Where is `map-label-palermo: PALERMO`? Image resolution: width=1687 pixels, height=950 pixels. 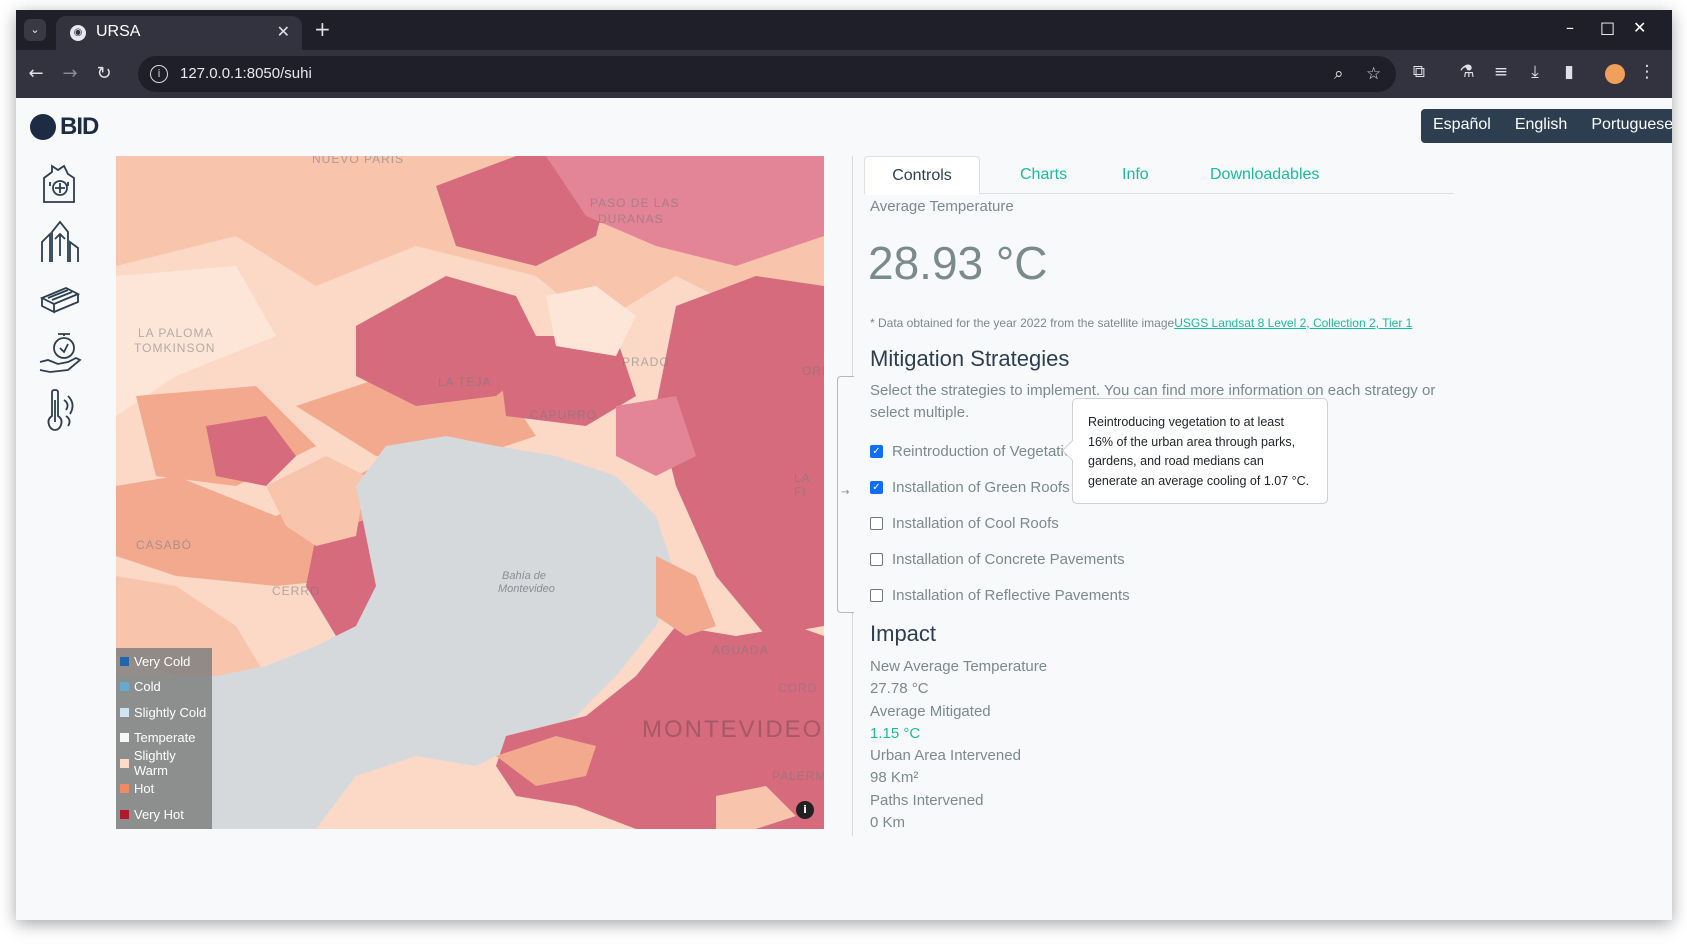
map-label-palermo: PALERMO is located at coordinates (798, 776).